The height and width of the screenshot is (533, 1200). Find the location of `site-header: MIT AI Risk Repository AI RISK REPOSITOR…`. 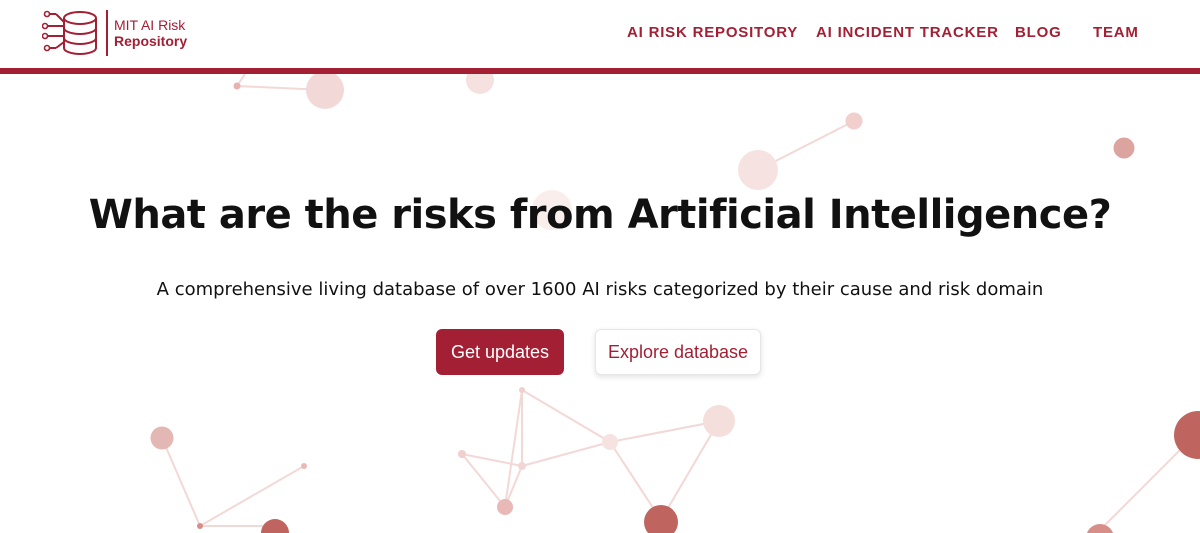

site-header: MIT AI Risk Repository AI RISK REPOSITOR… is located at coordinates (600, 34).